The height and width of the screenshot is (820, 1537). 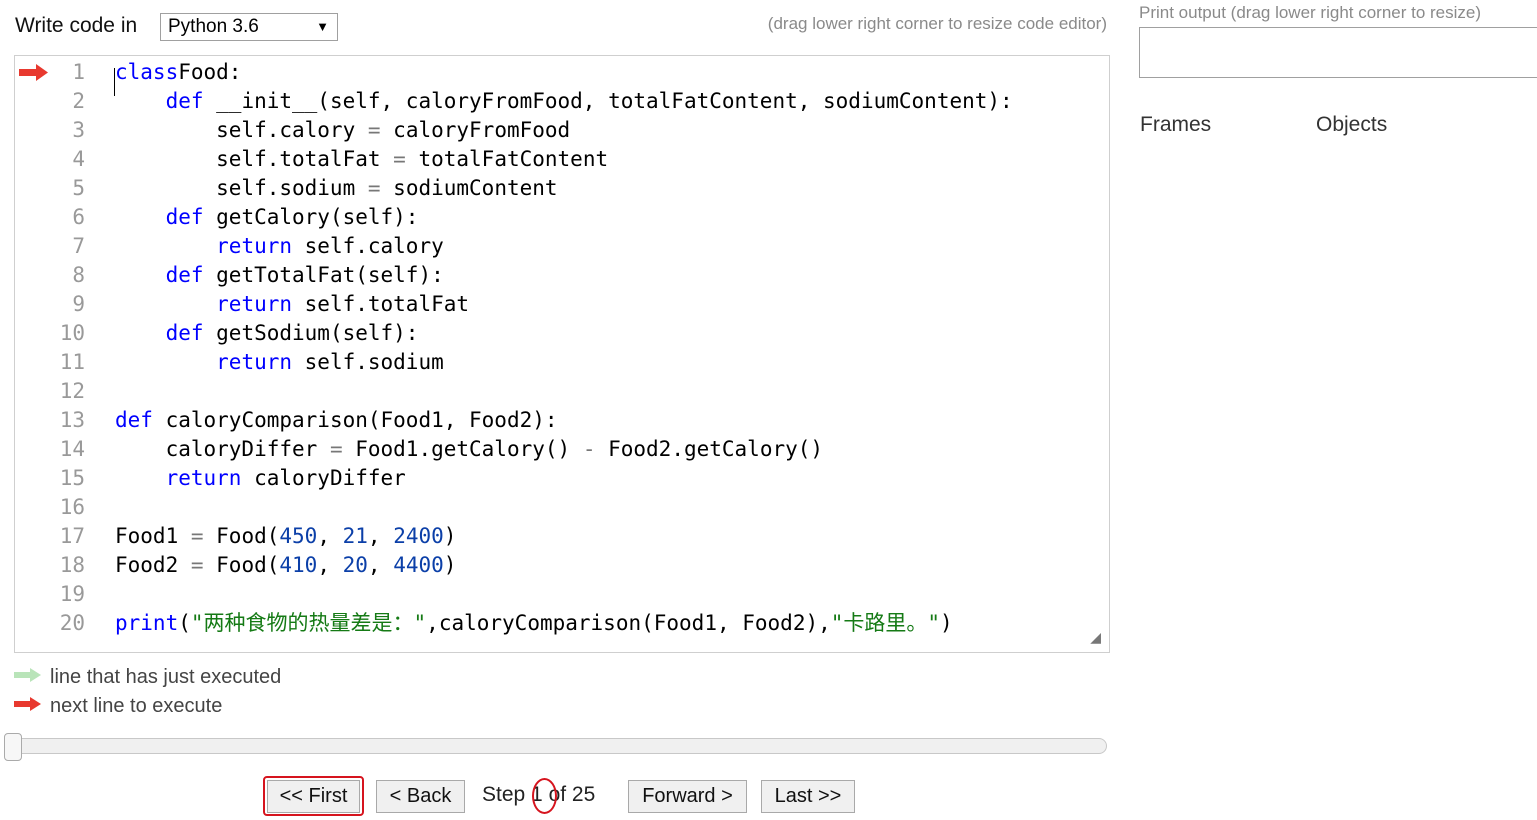 What do you see at coordinates (13, 747) in the screenshot?
I see `execution-slider-handle` at bounding box center [13, 747].